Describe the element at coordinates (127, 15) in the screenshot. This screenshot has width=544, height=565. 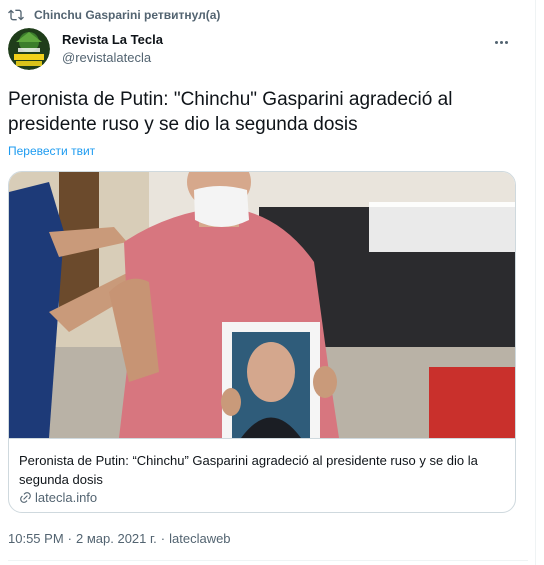
I see `retweet-label: Chinchu Gasparini ретвитнул(а)` at that location.